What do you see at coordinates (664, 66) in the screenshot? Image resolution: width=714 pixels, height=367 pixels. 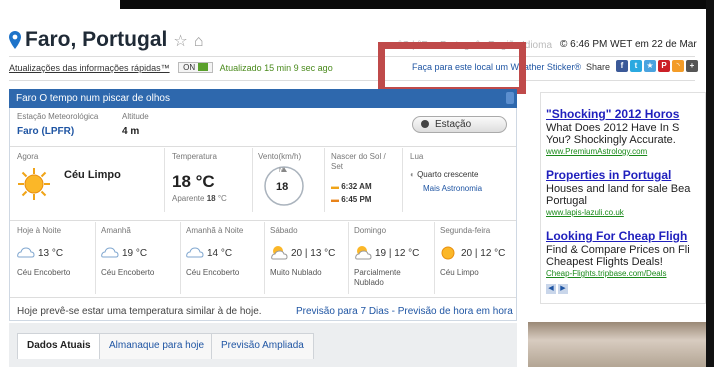 I see `pinterest-icon: P` at bounding box center [664, 66].